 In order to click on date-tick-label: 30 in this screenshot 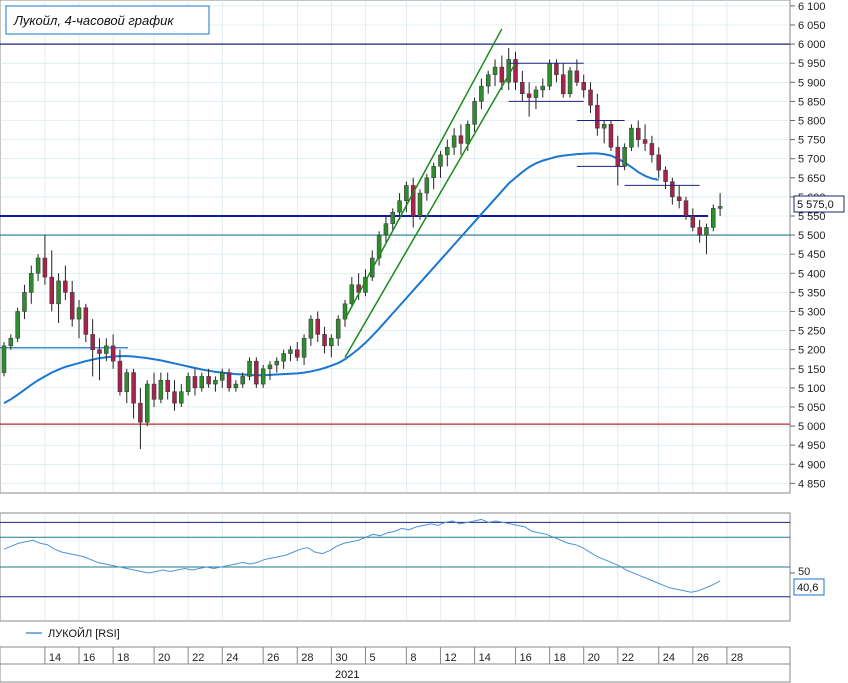, I will do `click(341, 658)`.